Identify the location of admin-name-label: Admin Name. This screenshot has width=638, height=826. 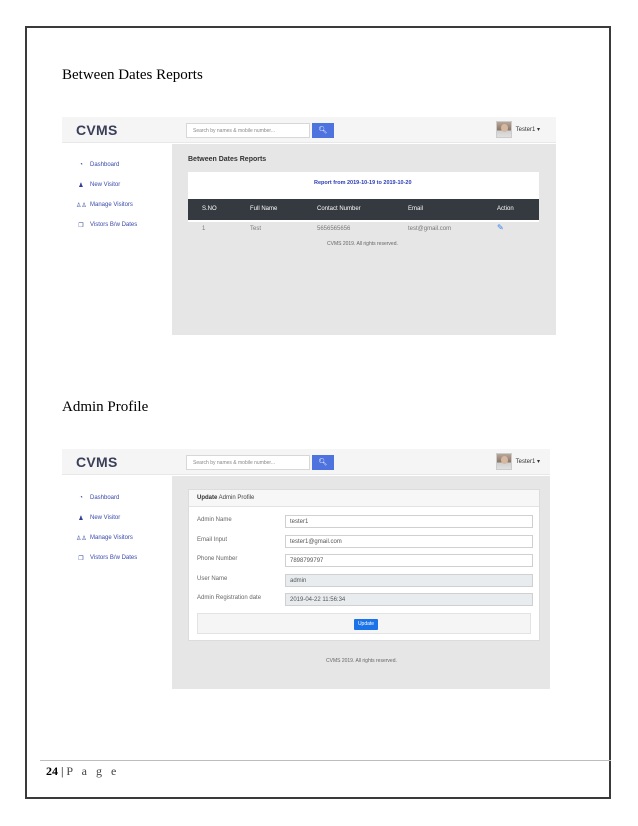
(214, 520).